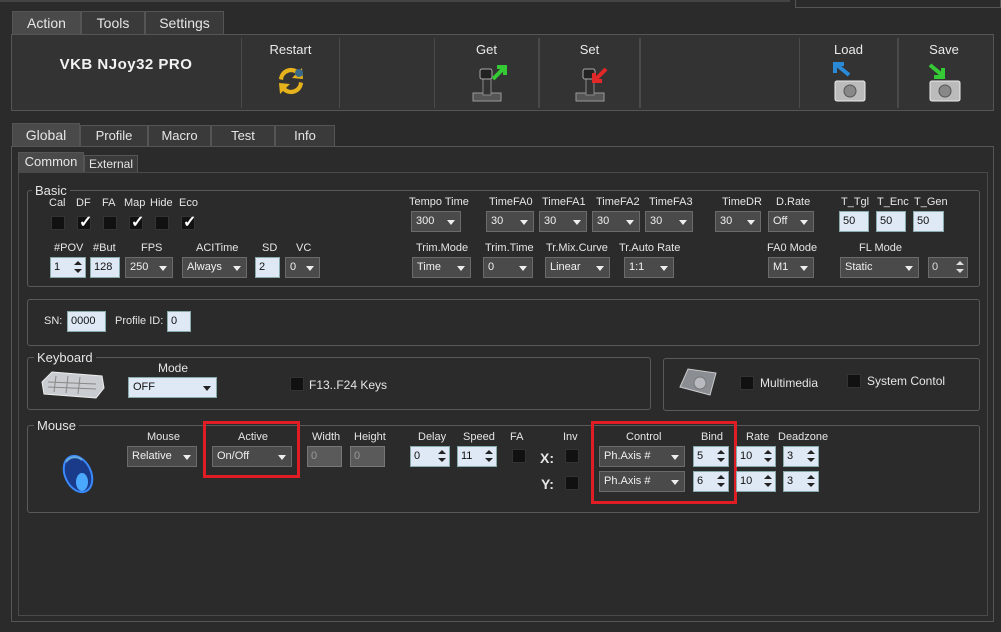 The width and height of the screenshot is (1001, 632). I want to click on timefa1-select: 30, so click(563, 221).